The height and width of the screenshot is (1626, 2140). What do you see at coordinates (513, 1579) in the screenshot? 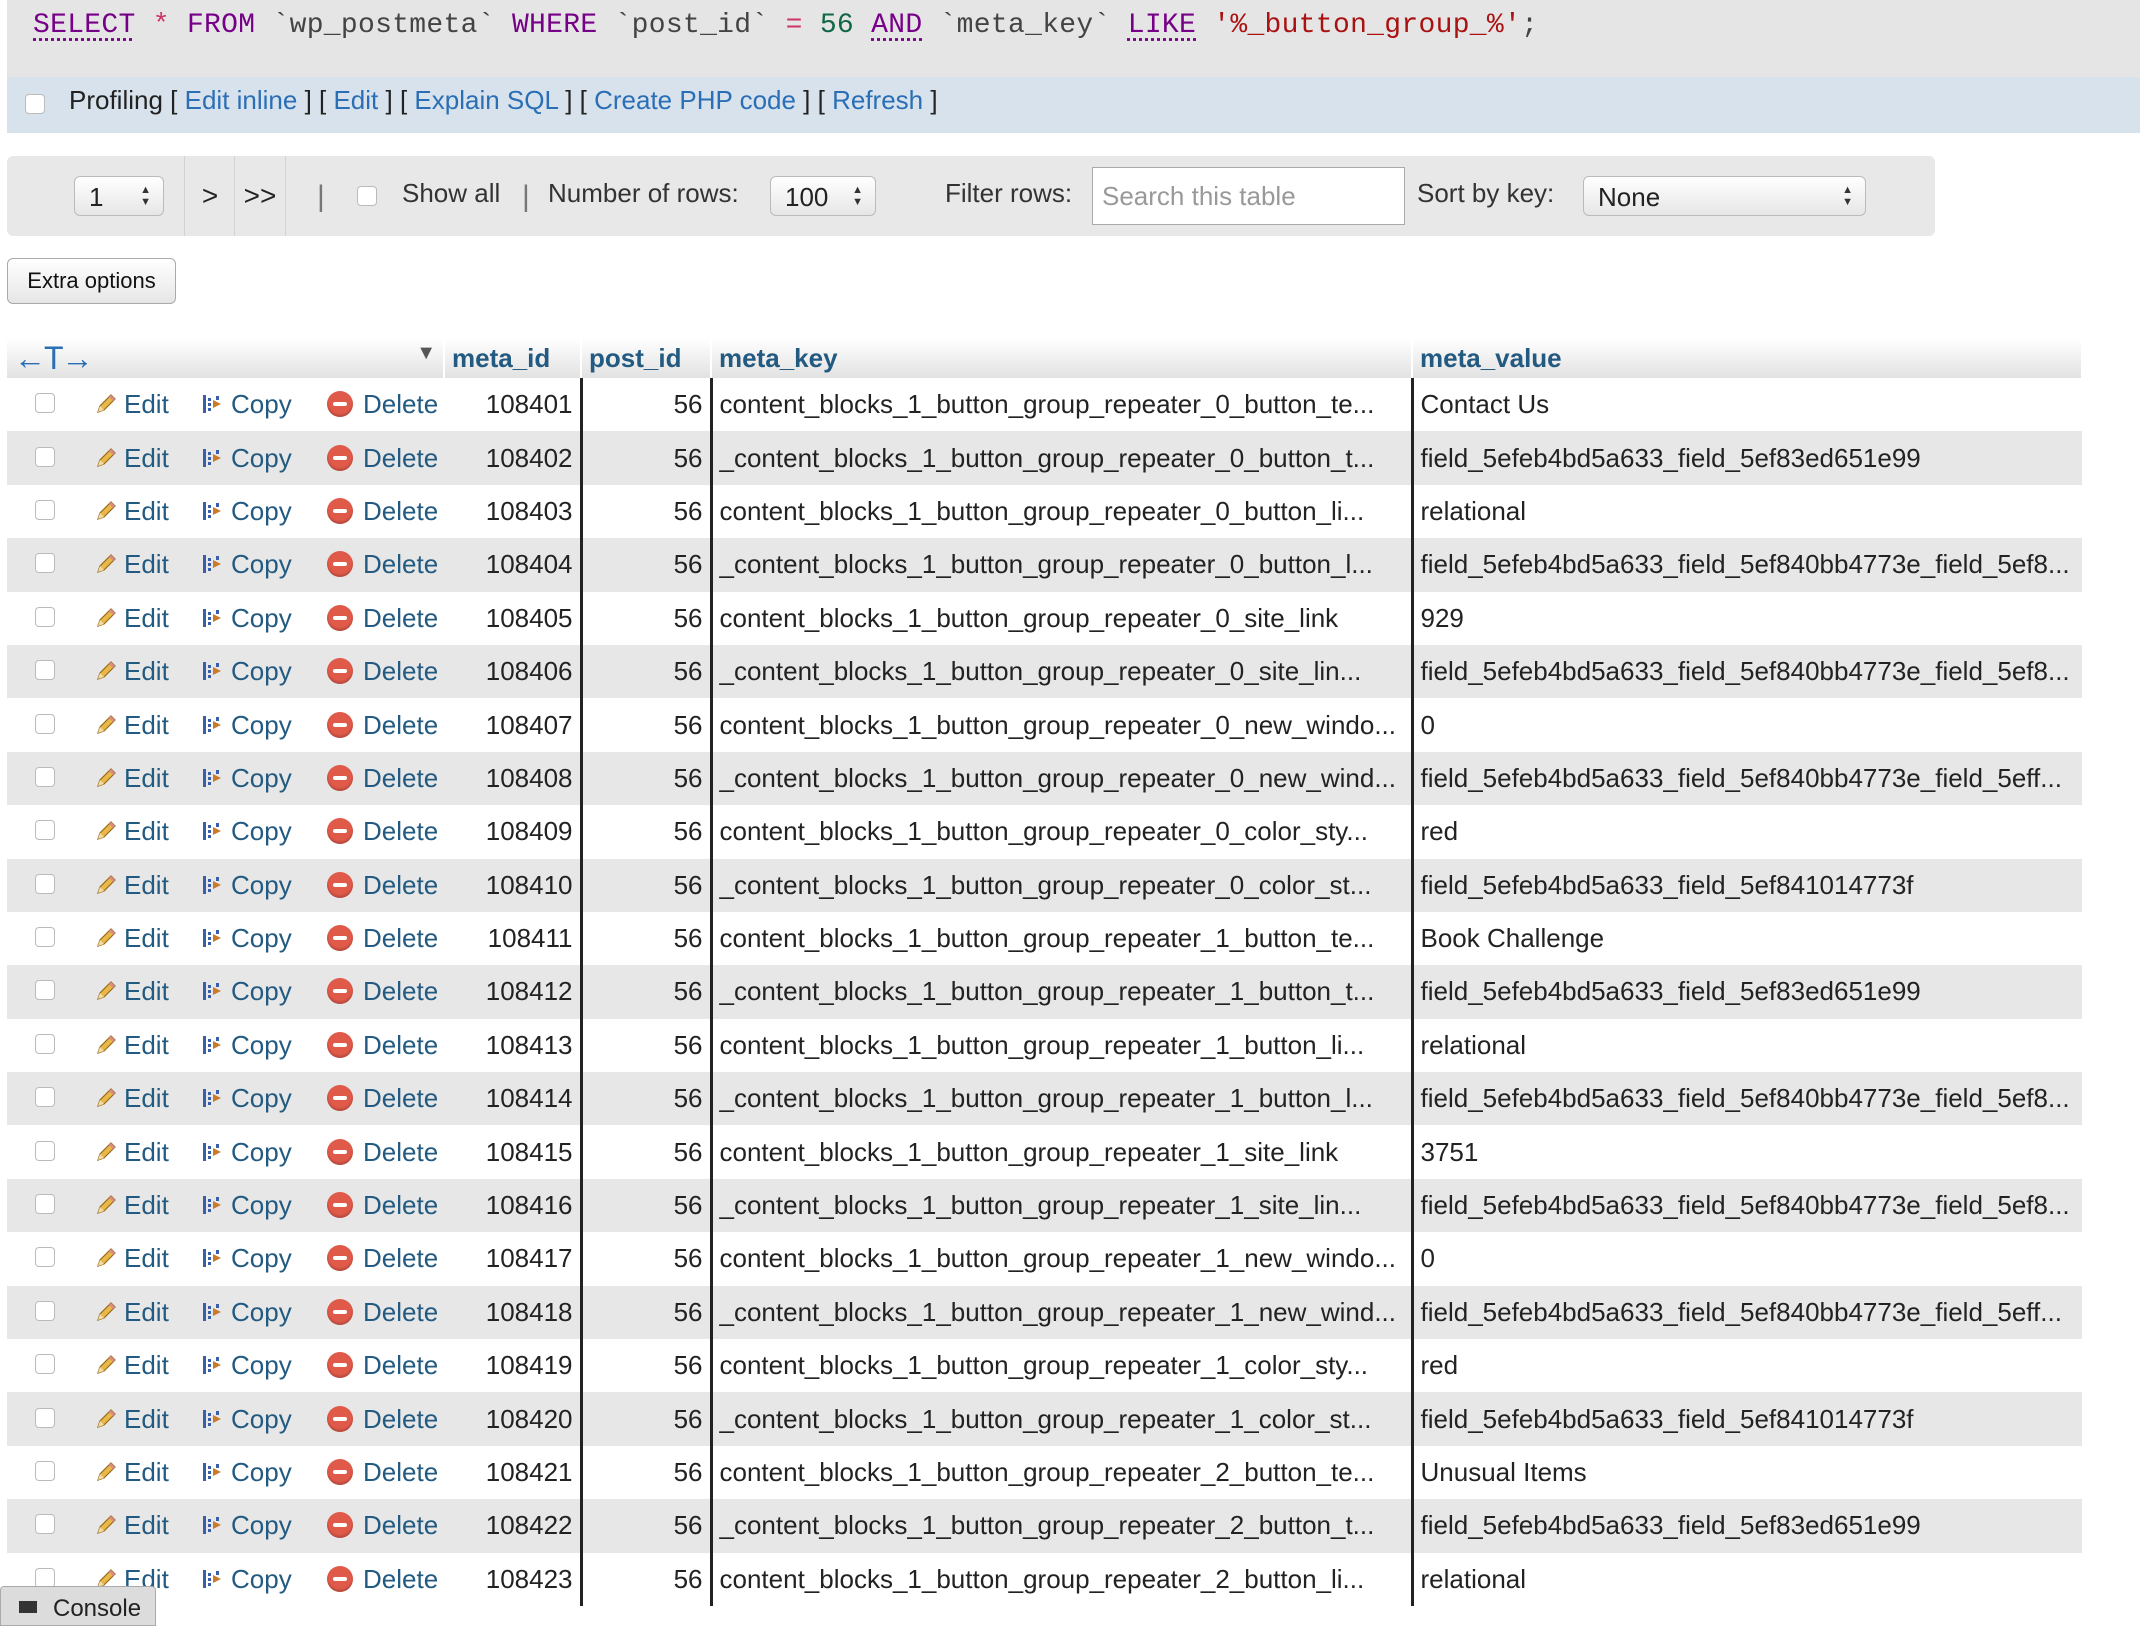
I see `cell-meta-id: 108423` at bounding box center [513, 1579].